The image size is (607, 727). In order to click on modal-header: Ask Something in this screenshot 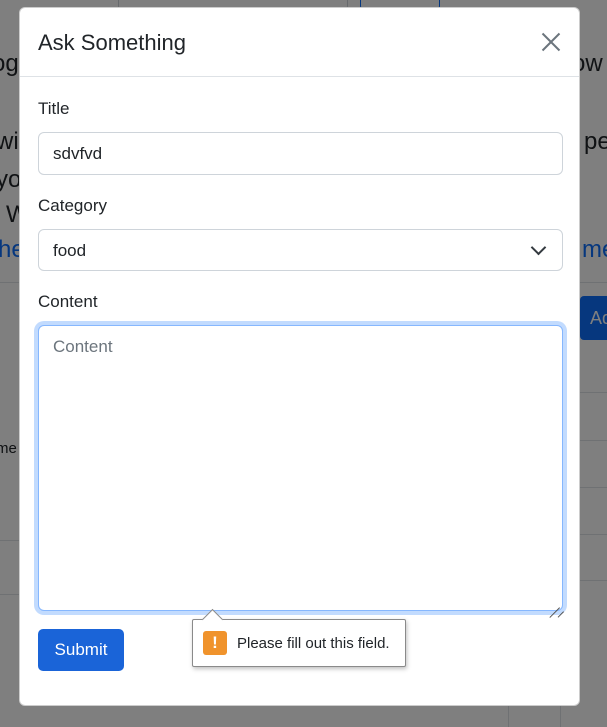, I will do `click(299, 42)`.